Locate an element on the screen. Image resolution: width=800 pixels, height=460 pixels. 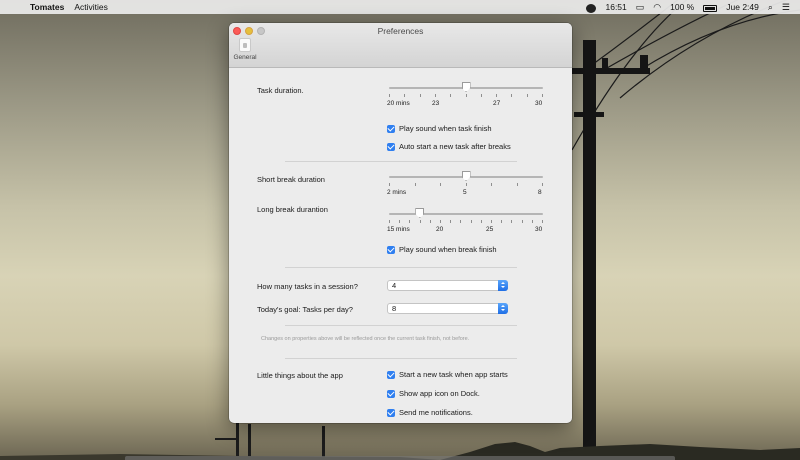
tasks-in-session-select: 4 is located at coordinates (447, 285).